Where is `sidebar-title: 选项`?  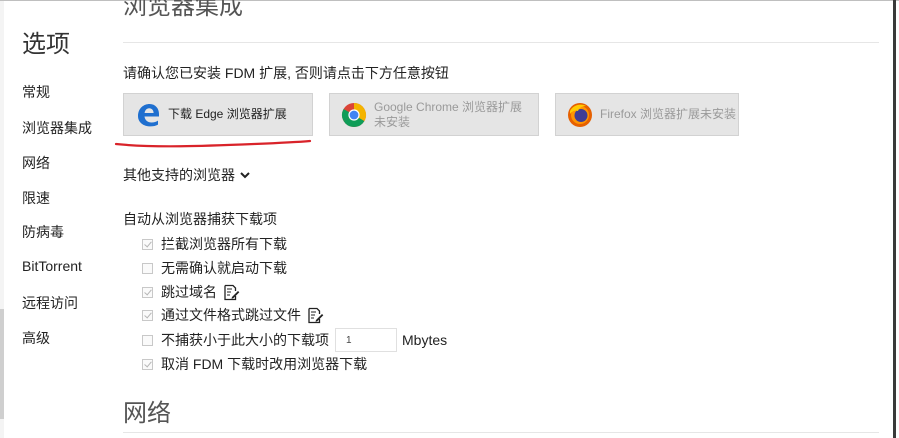 sidebar-title: 选项 is located at coordinates (46, 44).